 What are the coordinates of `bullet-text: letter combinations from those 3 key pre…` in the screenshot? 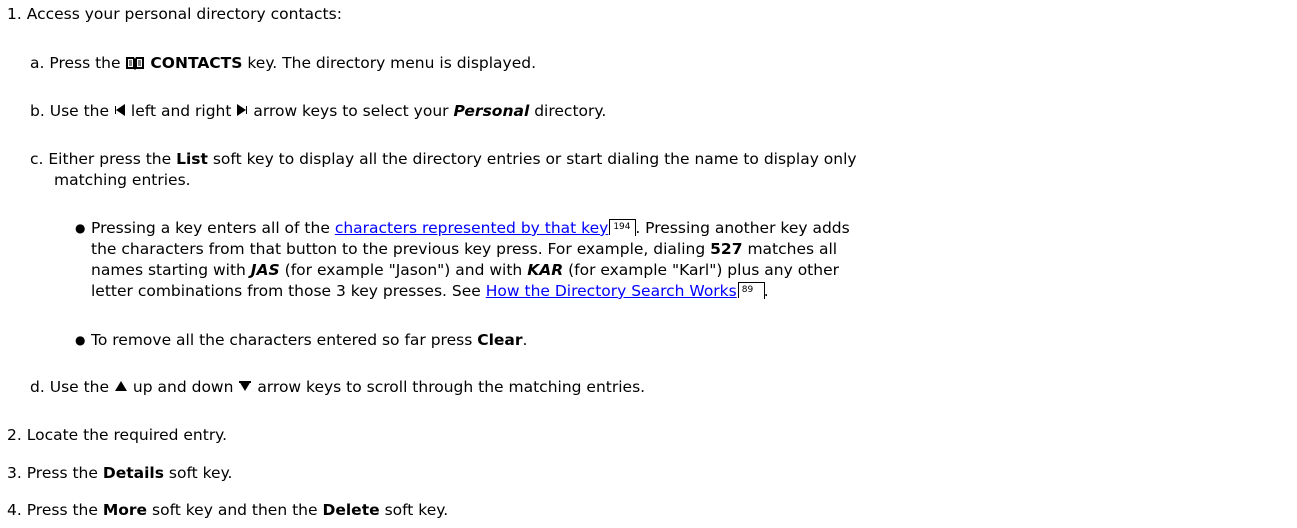 It's located at (286, 291).